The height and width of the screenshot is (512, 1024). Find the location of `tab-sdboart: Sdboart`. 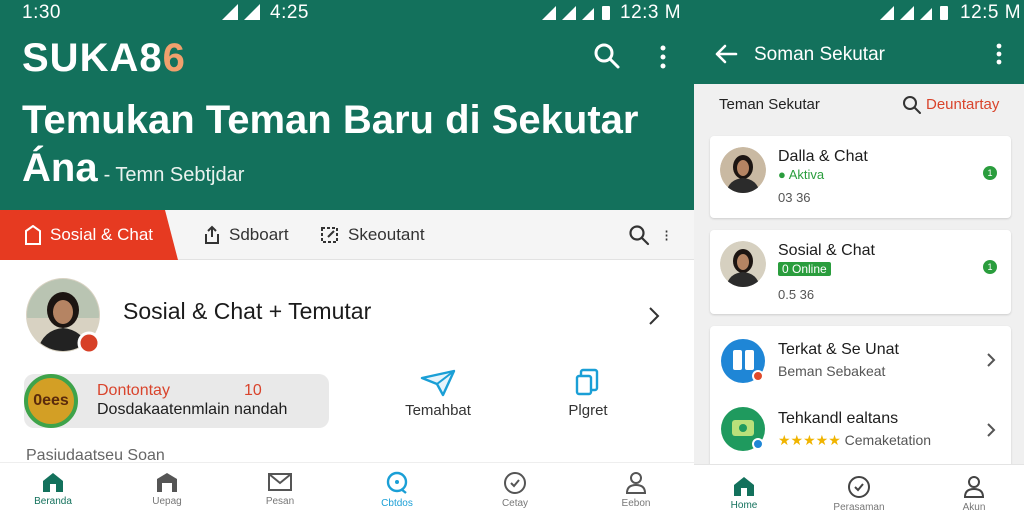

tab-sdboart: Sdboart is located at coordinates (246, 235).